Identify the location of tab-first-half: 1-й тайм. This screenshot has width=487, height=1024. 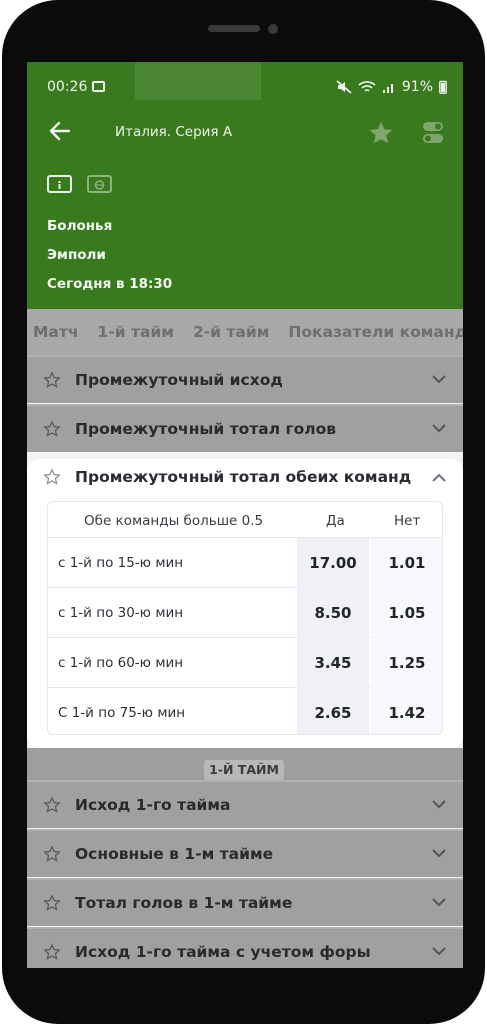
(136, 332).